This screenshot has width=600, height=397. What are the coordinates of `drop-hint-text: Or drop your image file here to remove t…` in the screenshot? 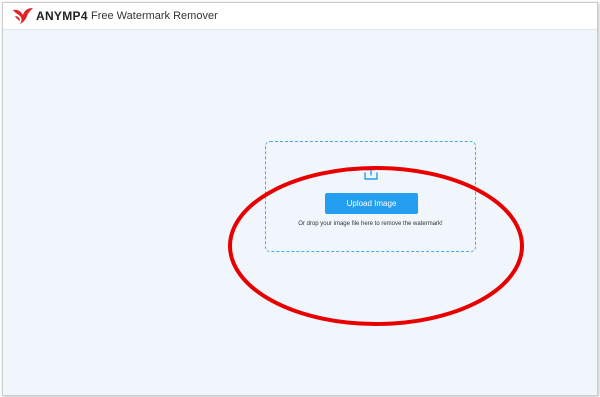 It's located at (370, 224).